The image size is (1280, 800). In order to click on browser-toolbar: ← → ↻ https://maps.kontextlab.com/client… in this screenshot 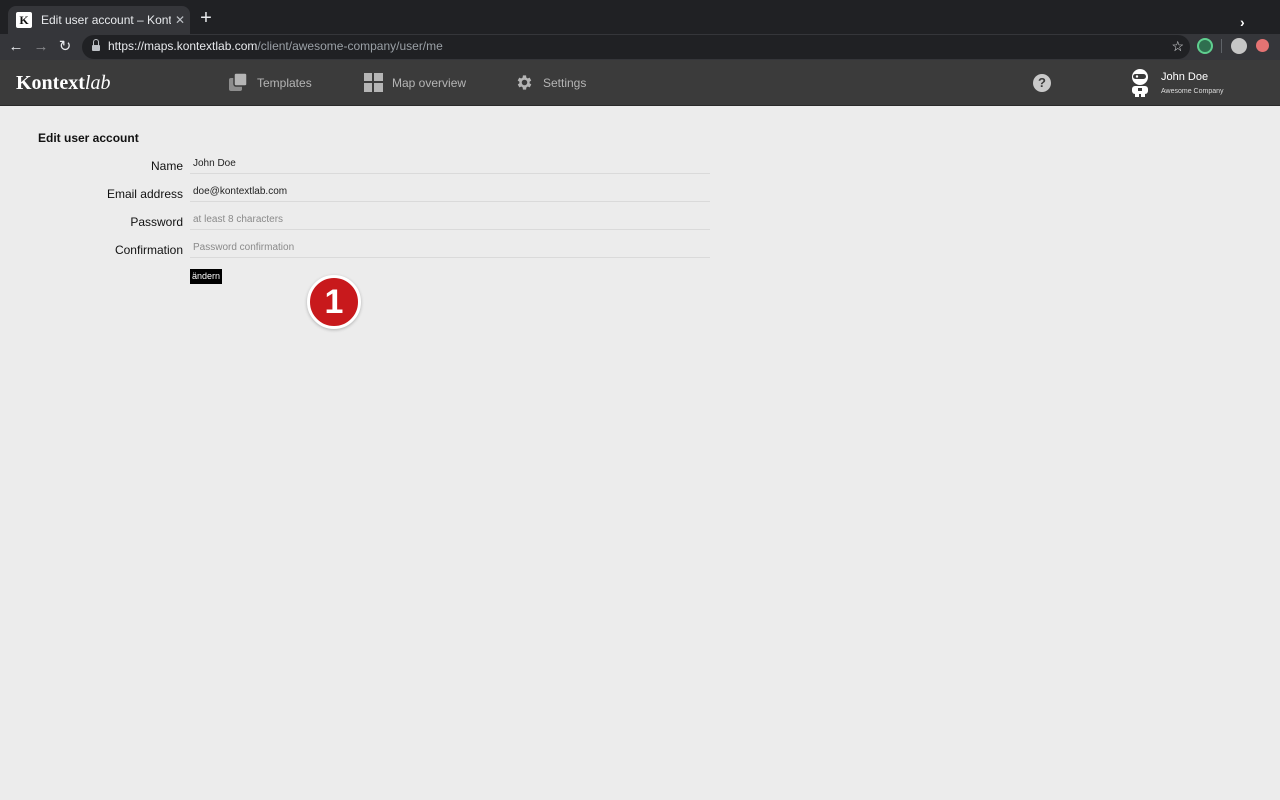, I will do `click(640, 47)`.